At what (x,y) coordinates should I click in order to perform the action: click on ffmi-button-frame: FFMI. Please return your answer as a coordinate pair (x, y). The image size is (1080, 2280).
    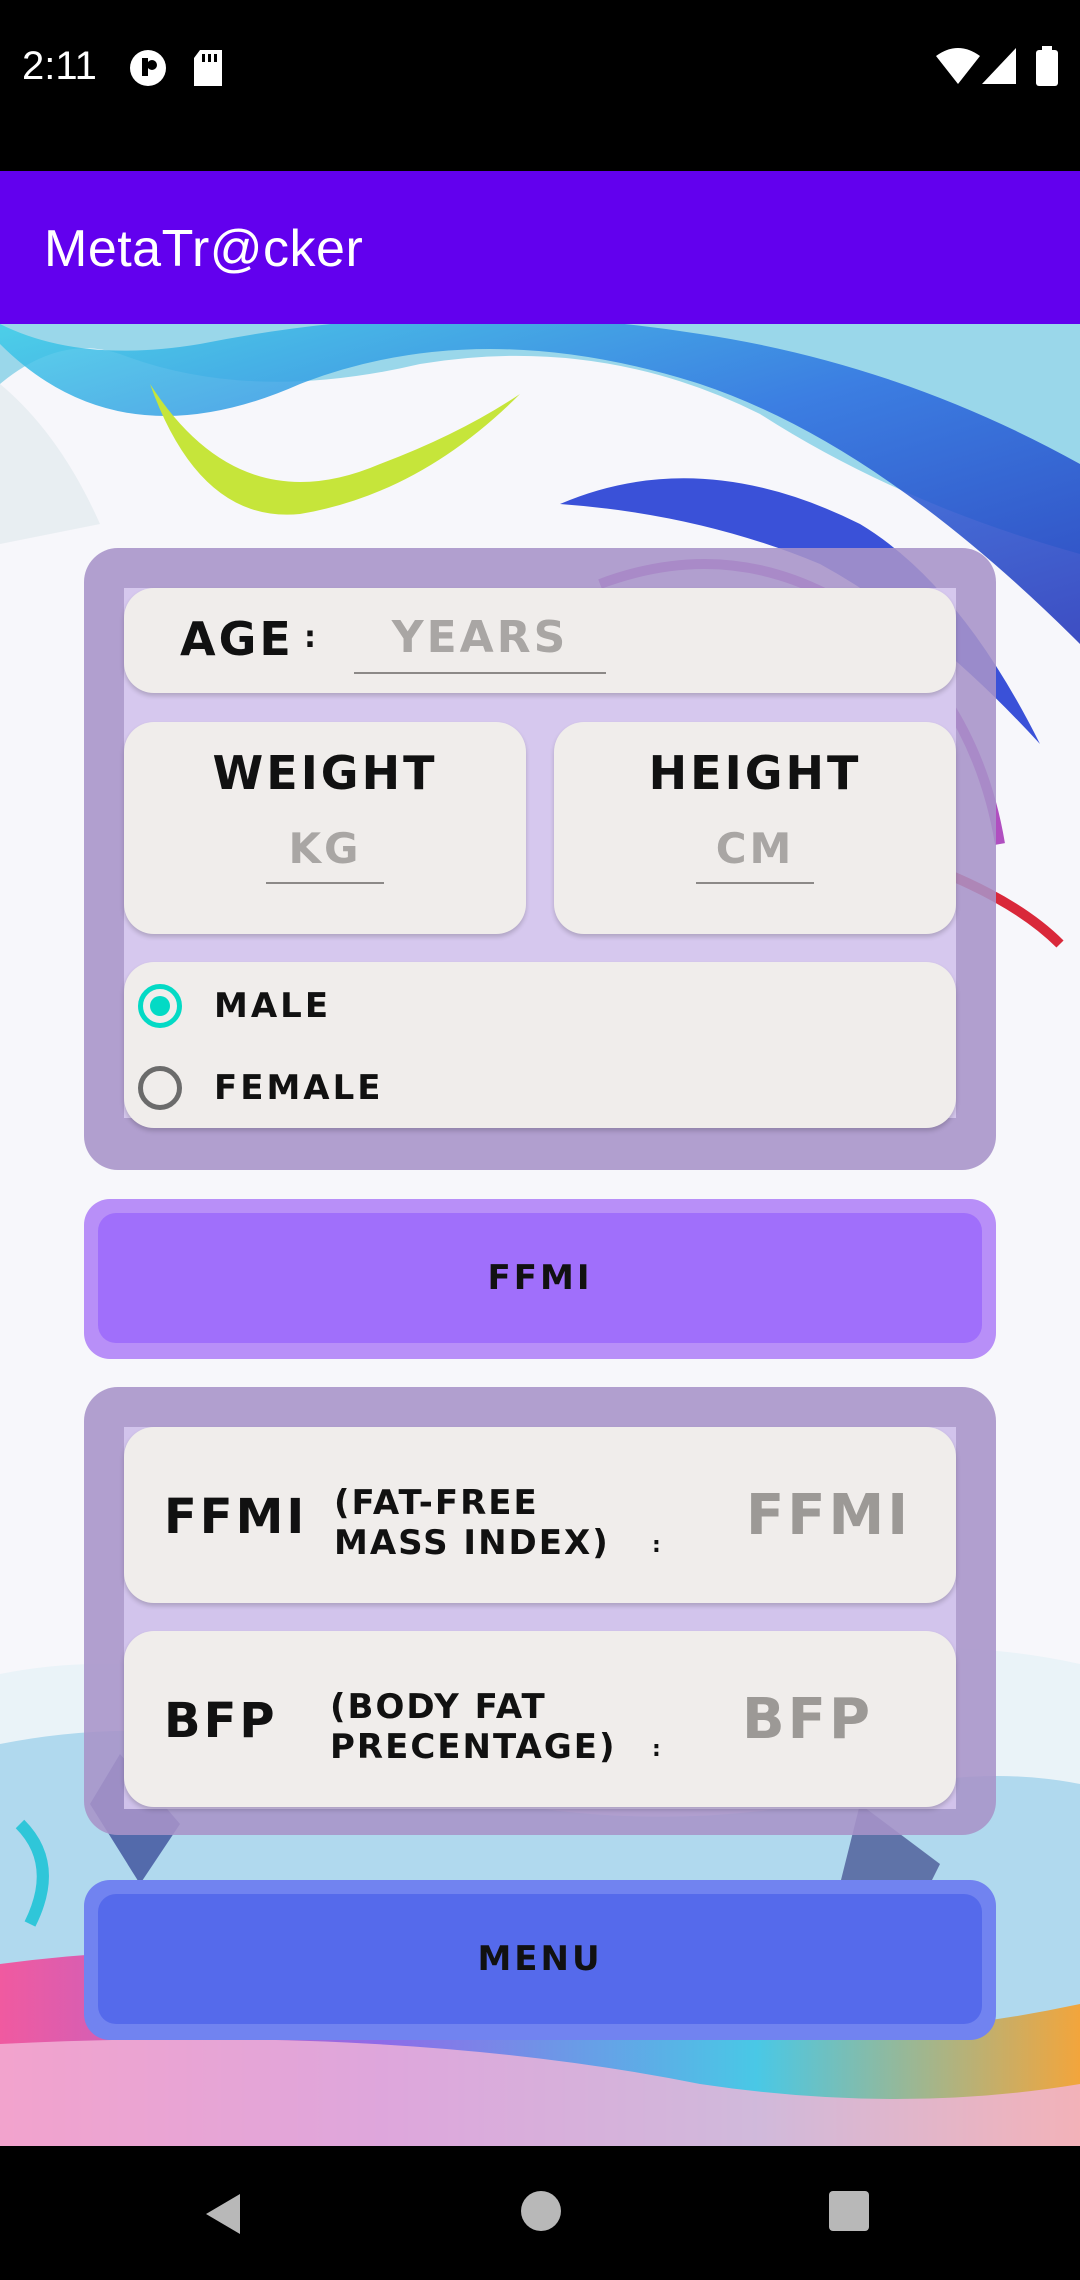
    Looking at the image, I should click on (540, 1279).